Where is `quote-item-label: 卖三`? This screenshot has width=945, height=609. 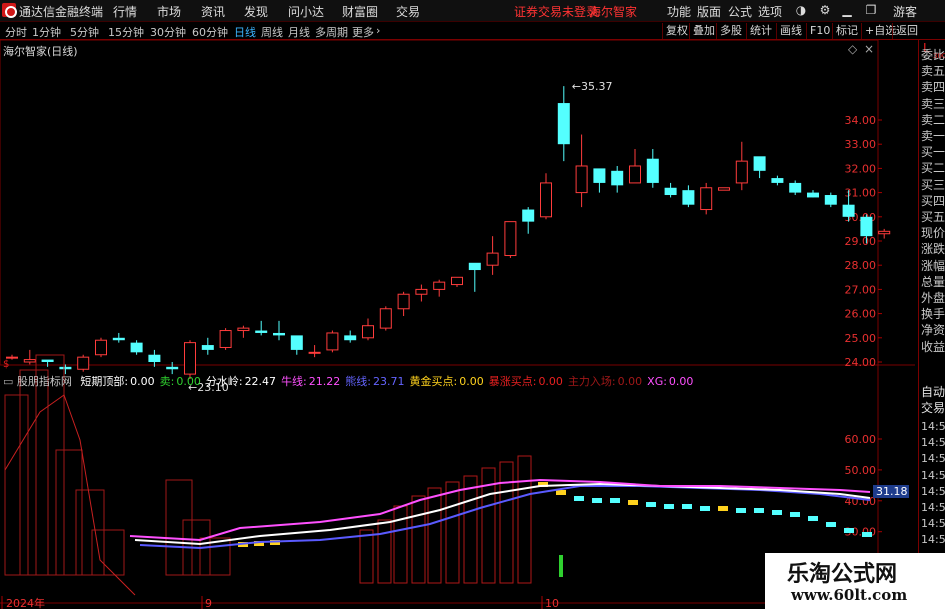
quote-item-label: 卖三 is located at coordinates (933, 104).